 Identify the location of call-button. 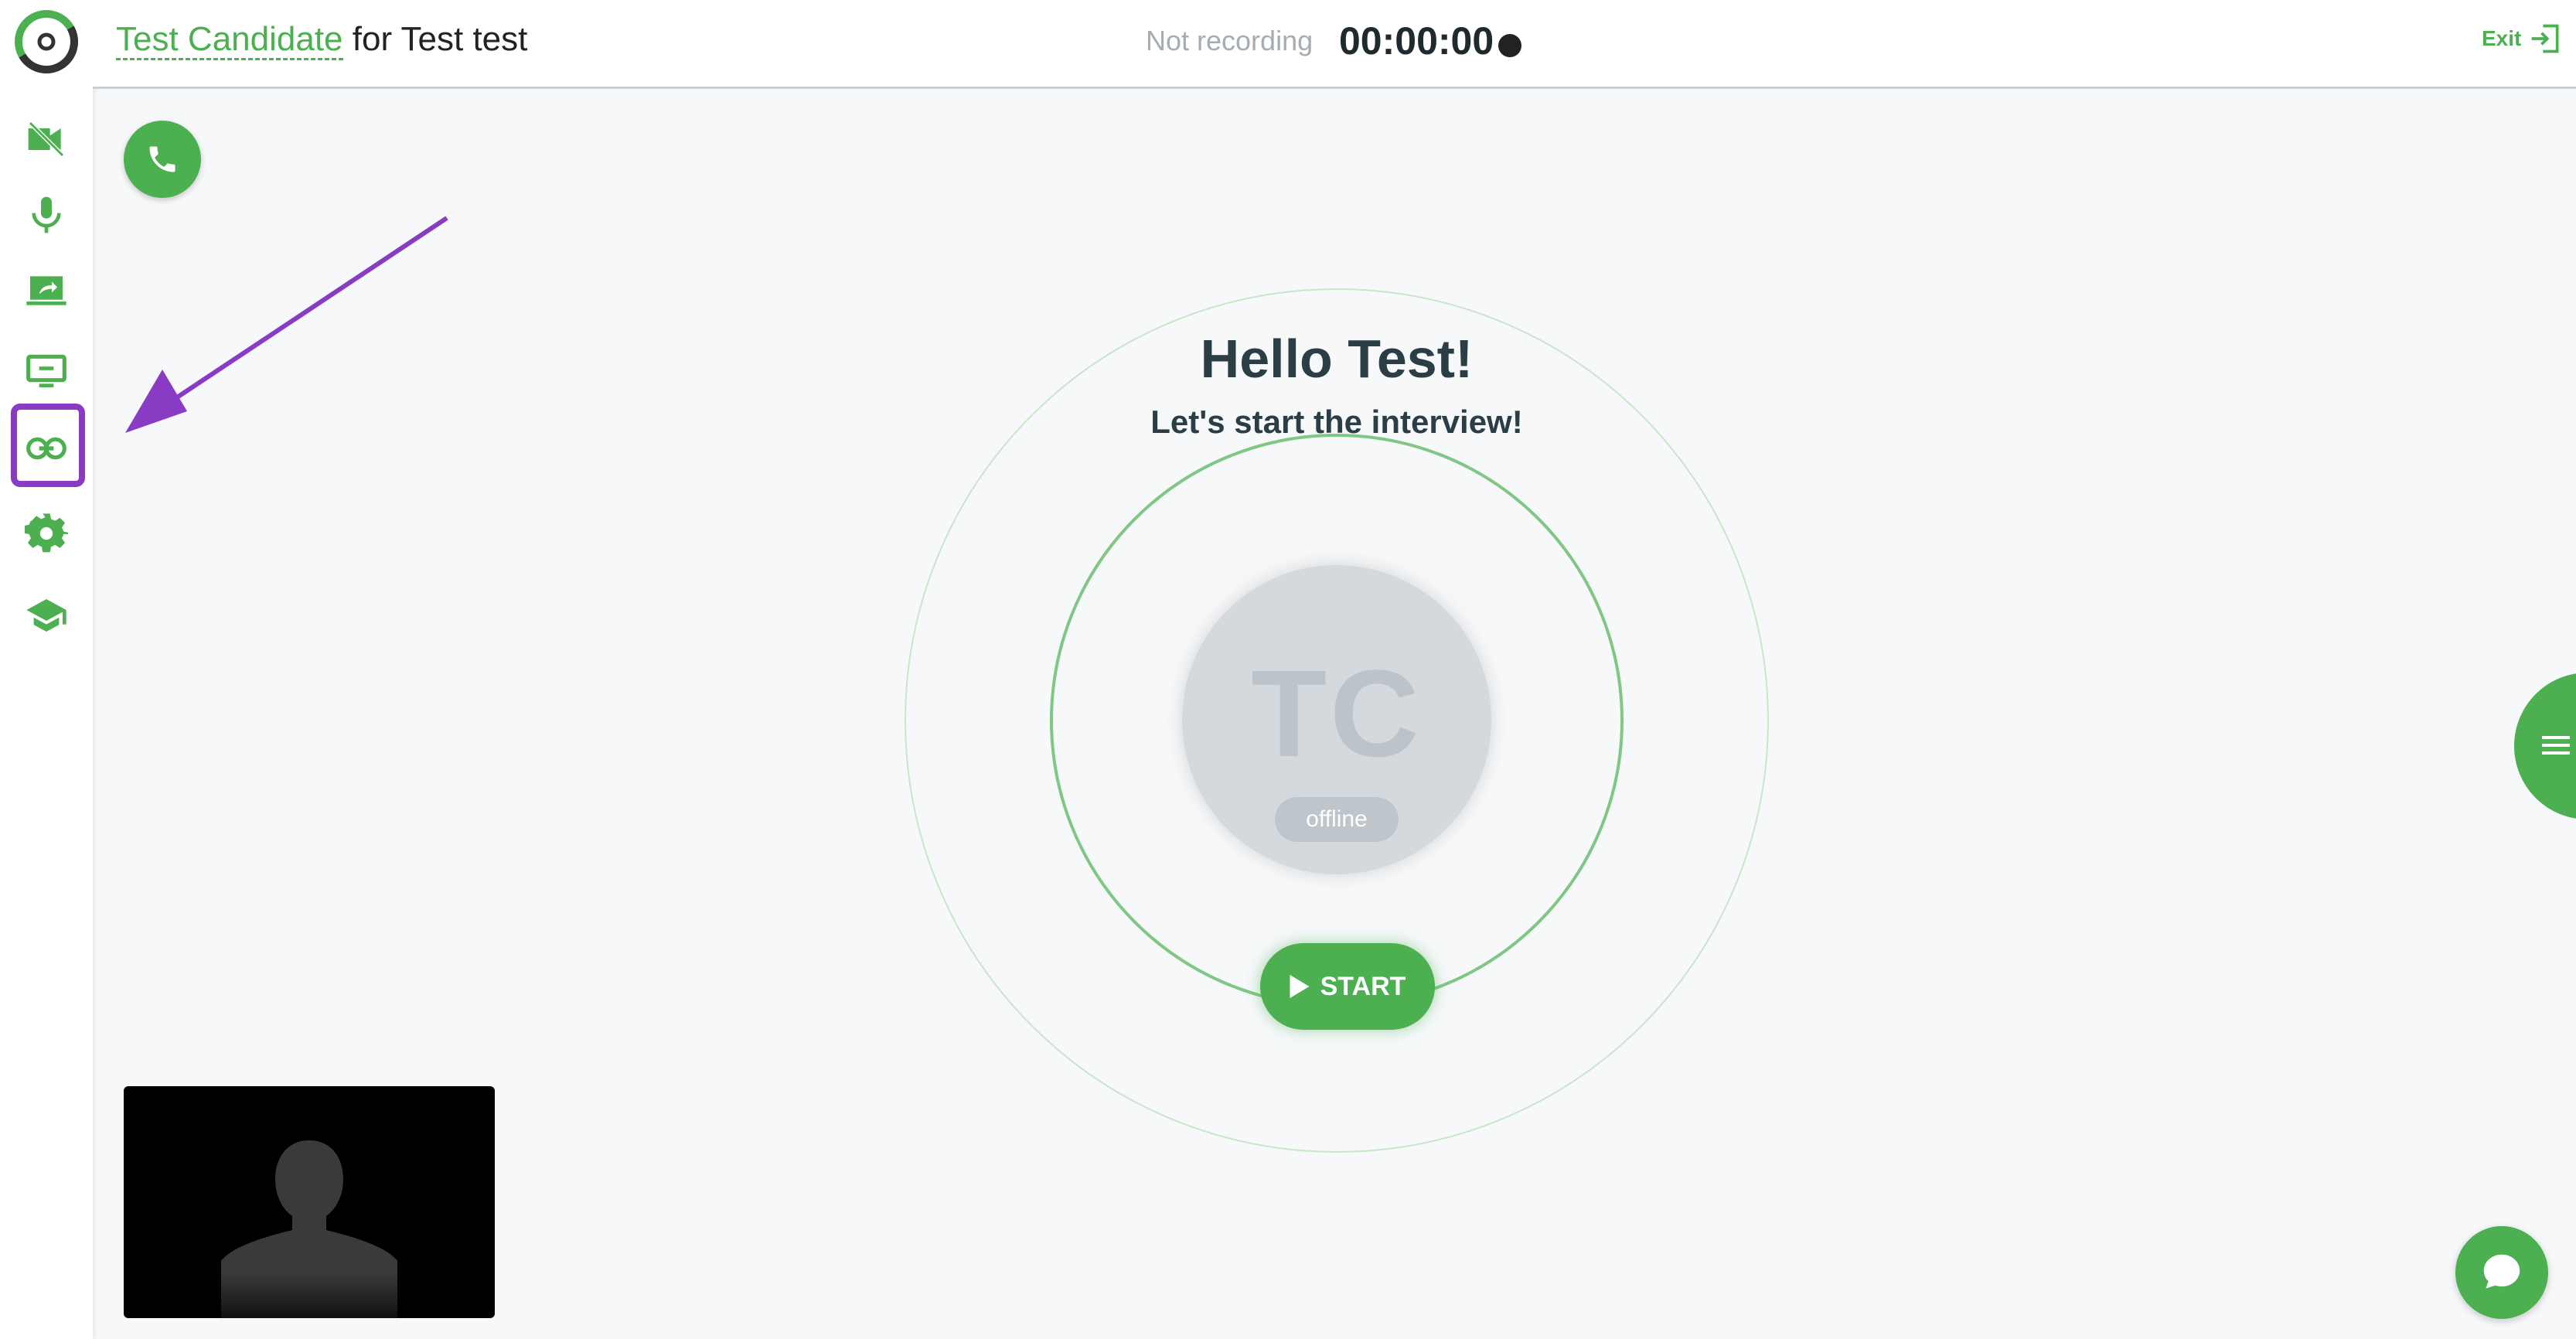
(162, 159).